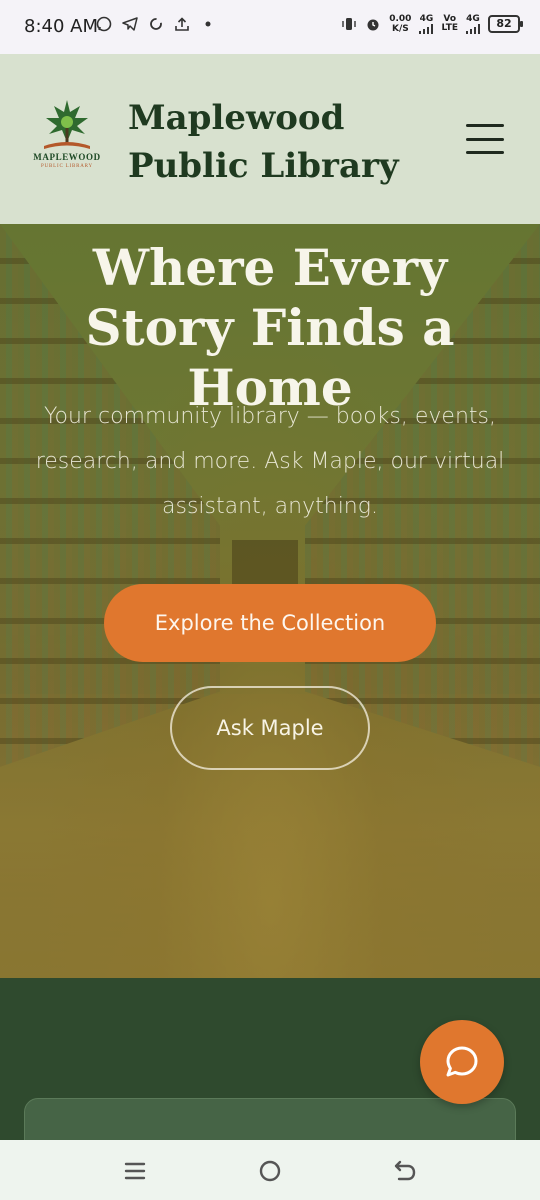 The width and height of the screenshot is (540, 1200). What do you see at coordinates (61, 26) in the screenshot?
I see `status-time: 8:40 AM` at bounding box center [61, 26].